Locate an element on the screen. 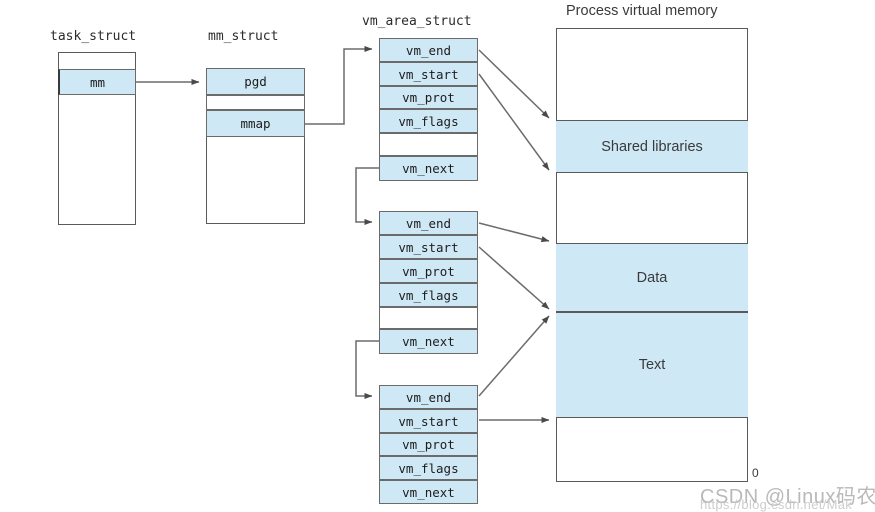 The width and height of the screenshot is (875, 512). vma-2-row-vm-next: vm_next is located at coordinates (428, 341).